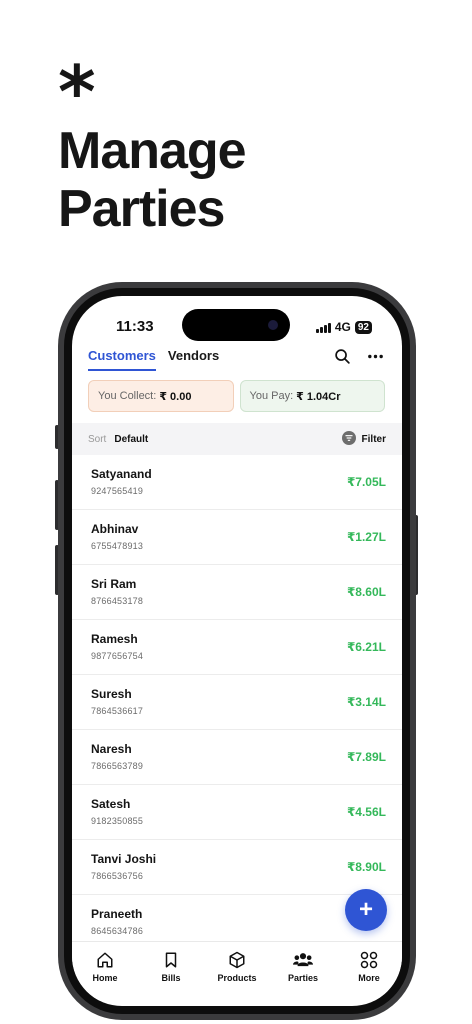  I want to click on nav-home: Home, so click(105, 976).